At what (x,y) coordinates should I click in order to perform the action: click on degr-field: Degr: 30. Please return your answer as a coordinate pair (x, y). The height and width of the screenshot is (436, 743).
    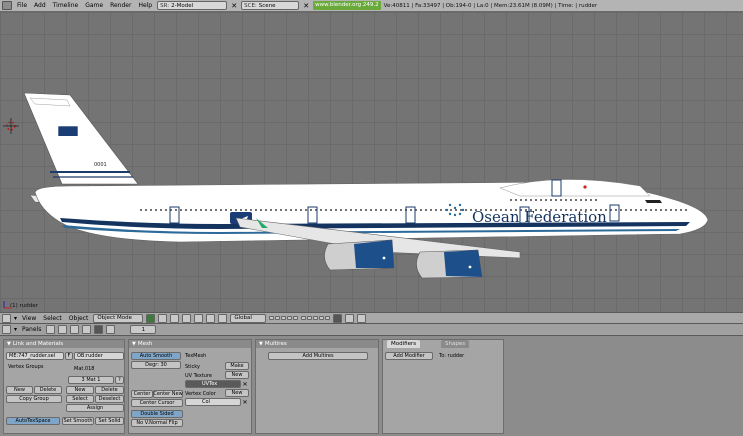
    Looking at the image, I should click on (156, 365).